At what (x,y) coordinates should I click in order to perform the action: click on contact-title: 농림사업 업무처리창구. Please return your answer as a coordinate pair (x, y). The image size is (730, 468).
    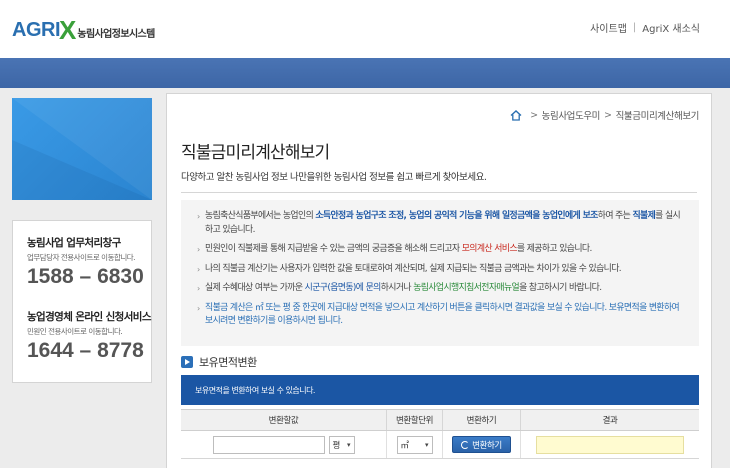
    Looking at the image, I should click on (74, 243).